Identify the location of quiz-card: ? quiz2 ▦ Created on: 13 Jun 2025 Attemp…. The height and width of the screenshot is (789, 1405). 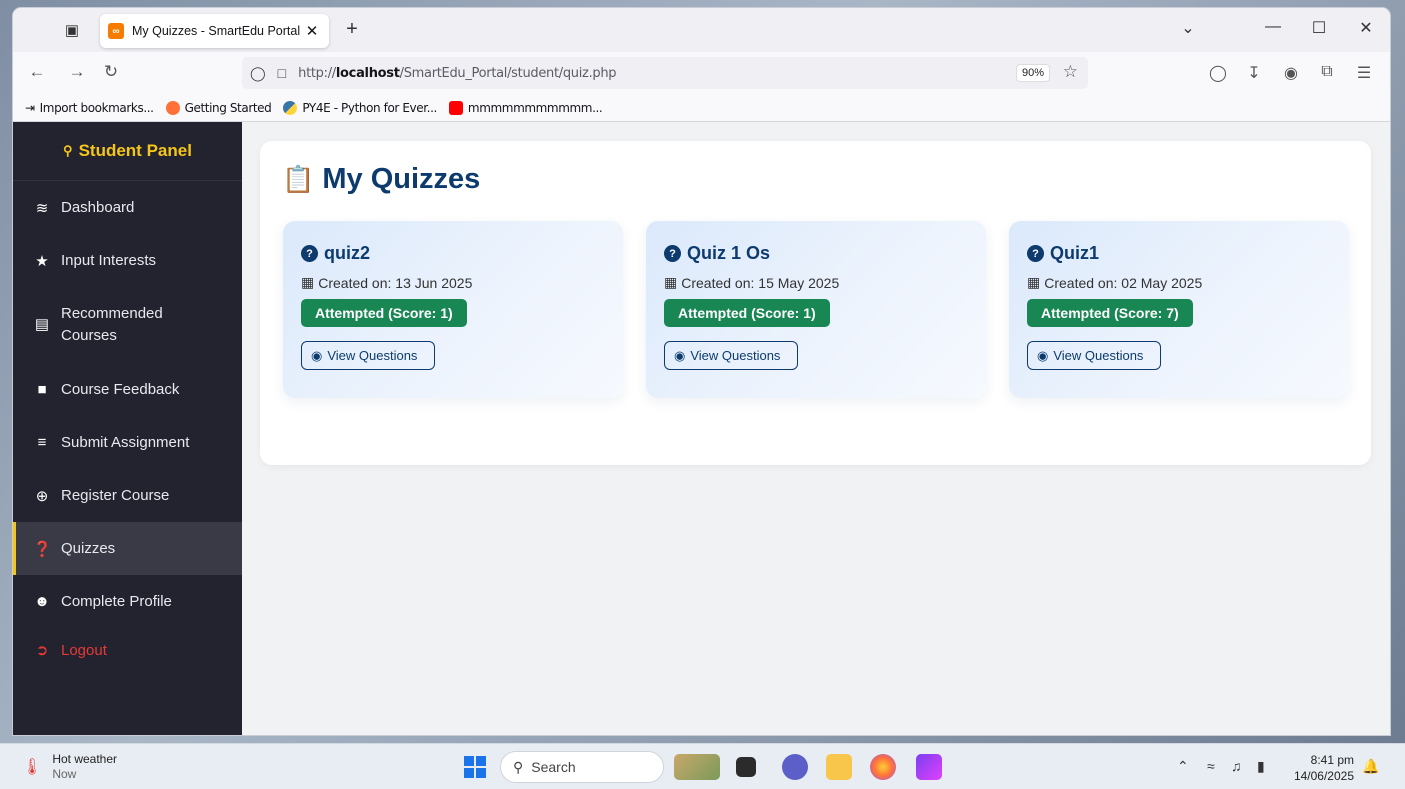
(453, 309).